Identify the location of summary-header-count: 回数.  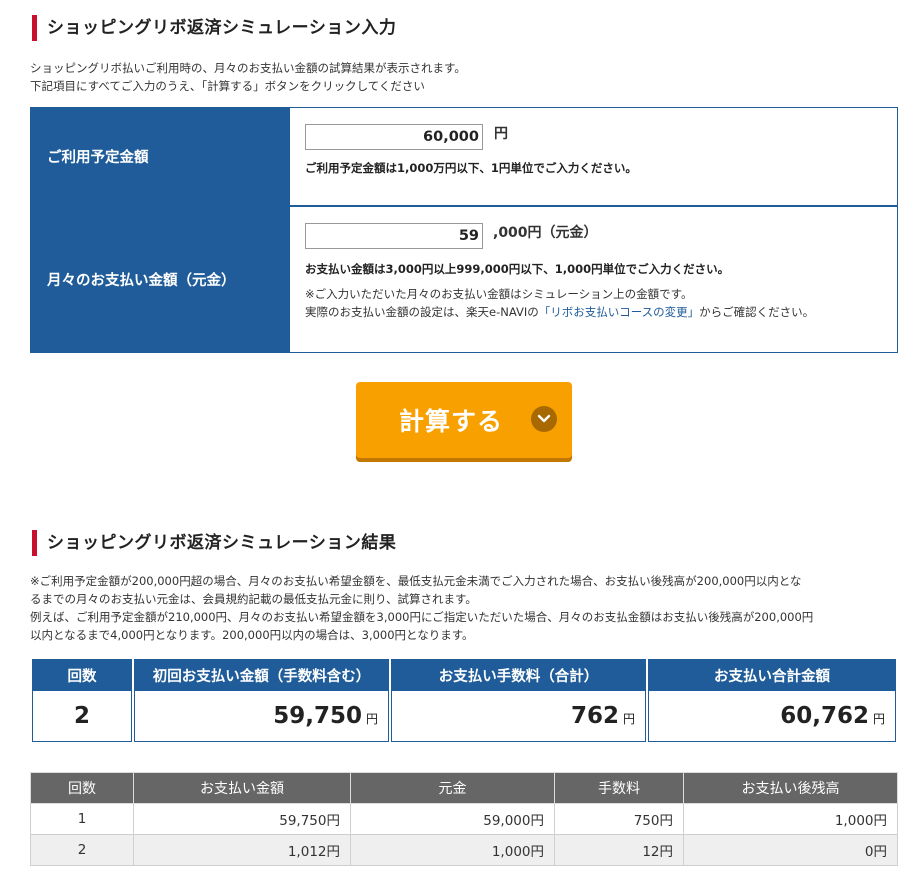
(82, 675).